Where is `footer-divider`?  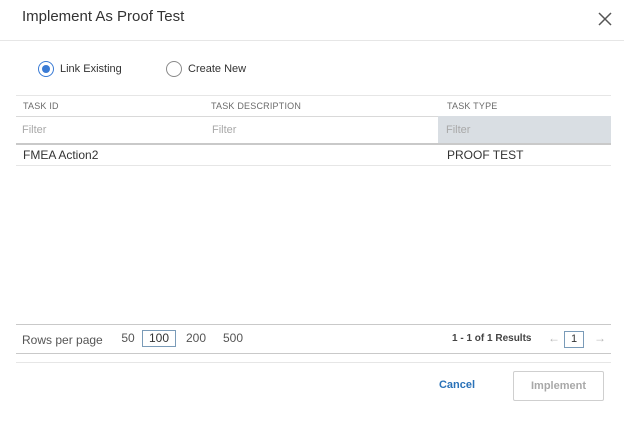 footer-divider is located at coordinates (313, 362).